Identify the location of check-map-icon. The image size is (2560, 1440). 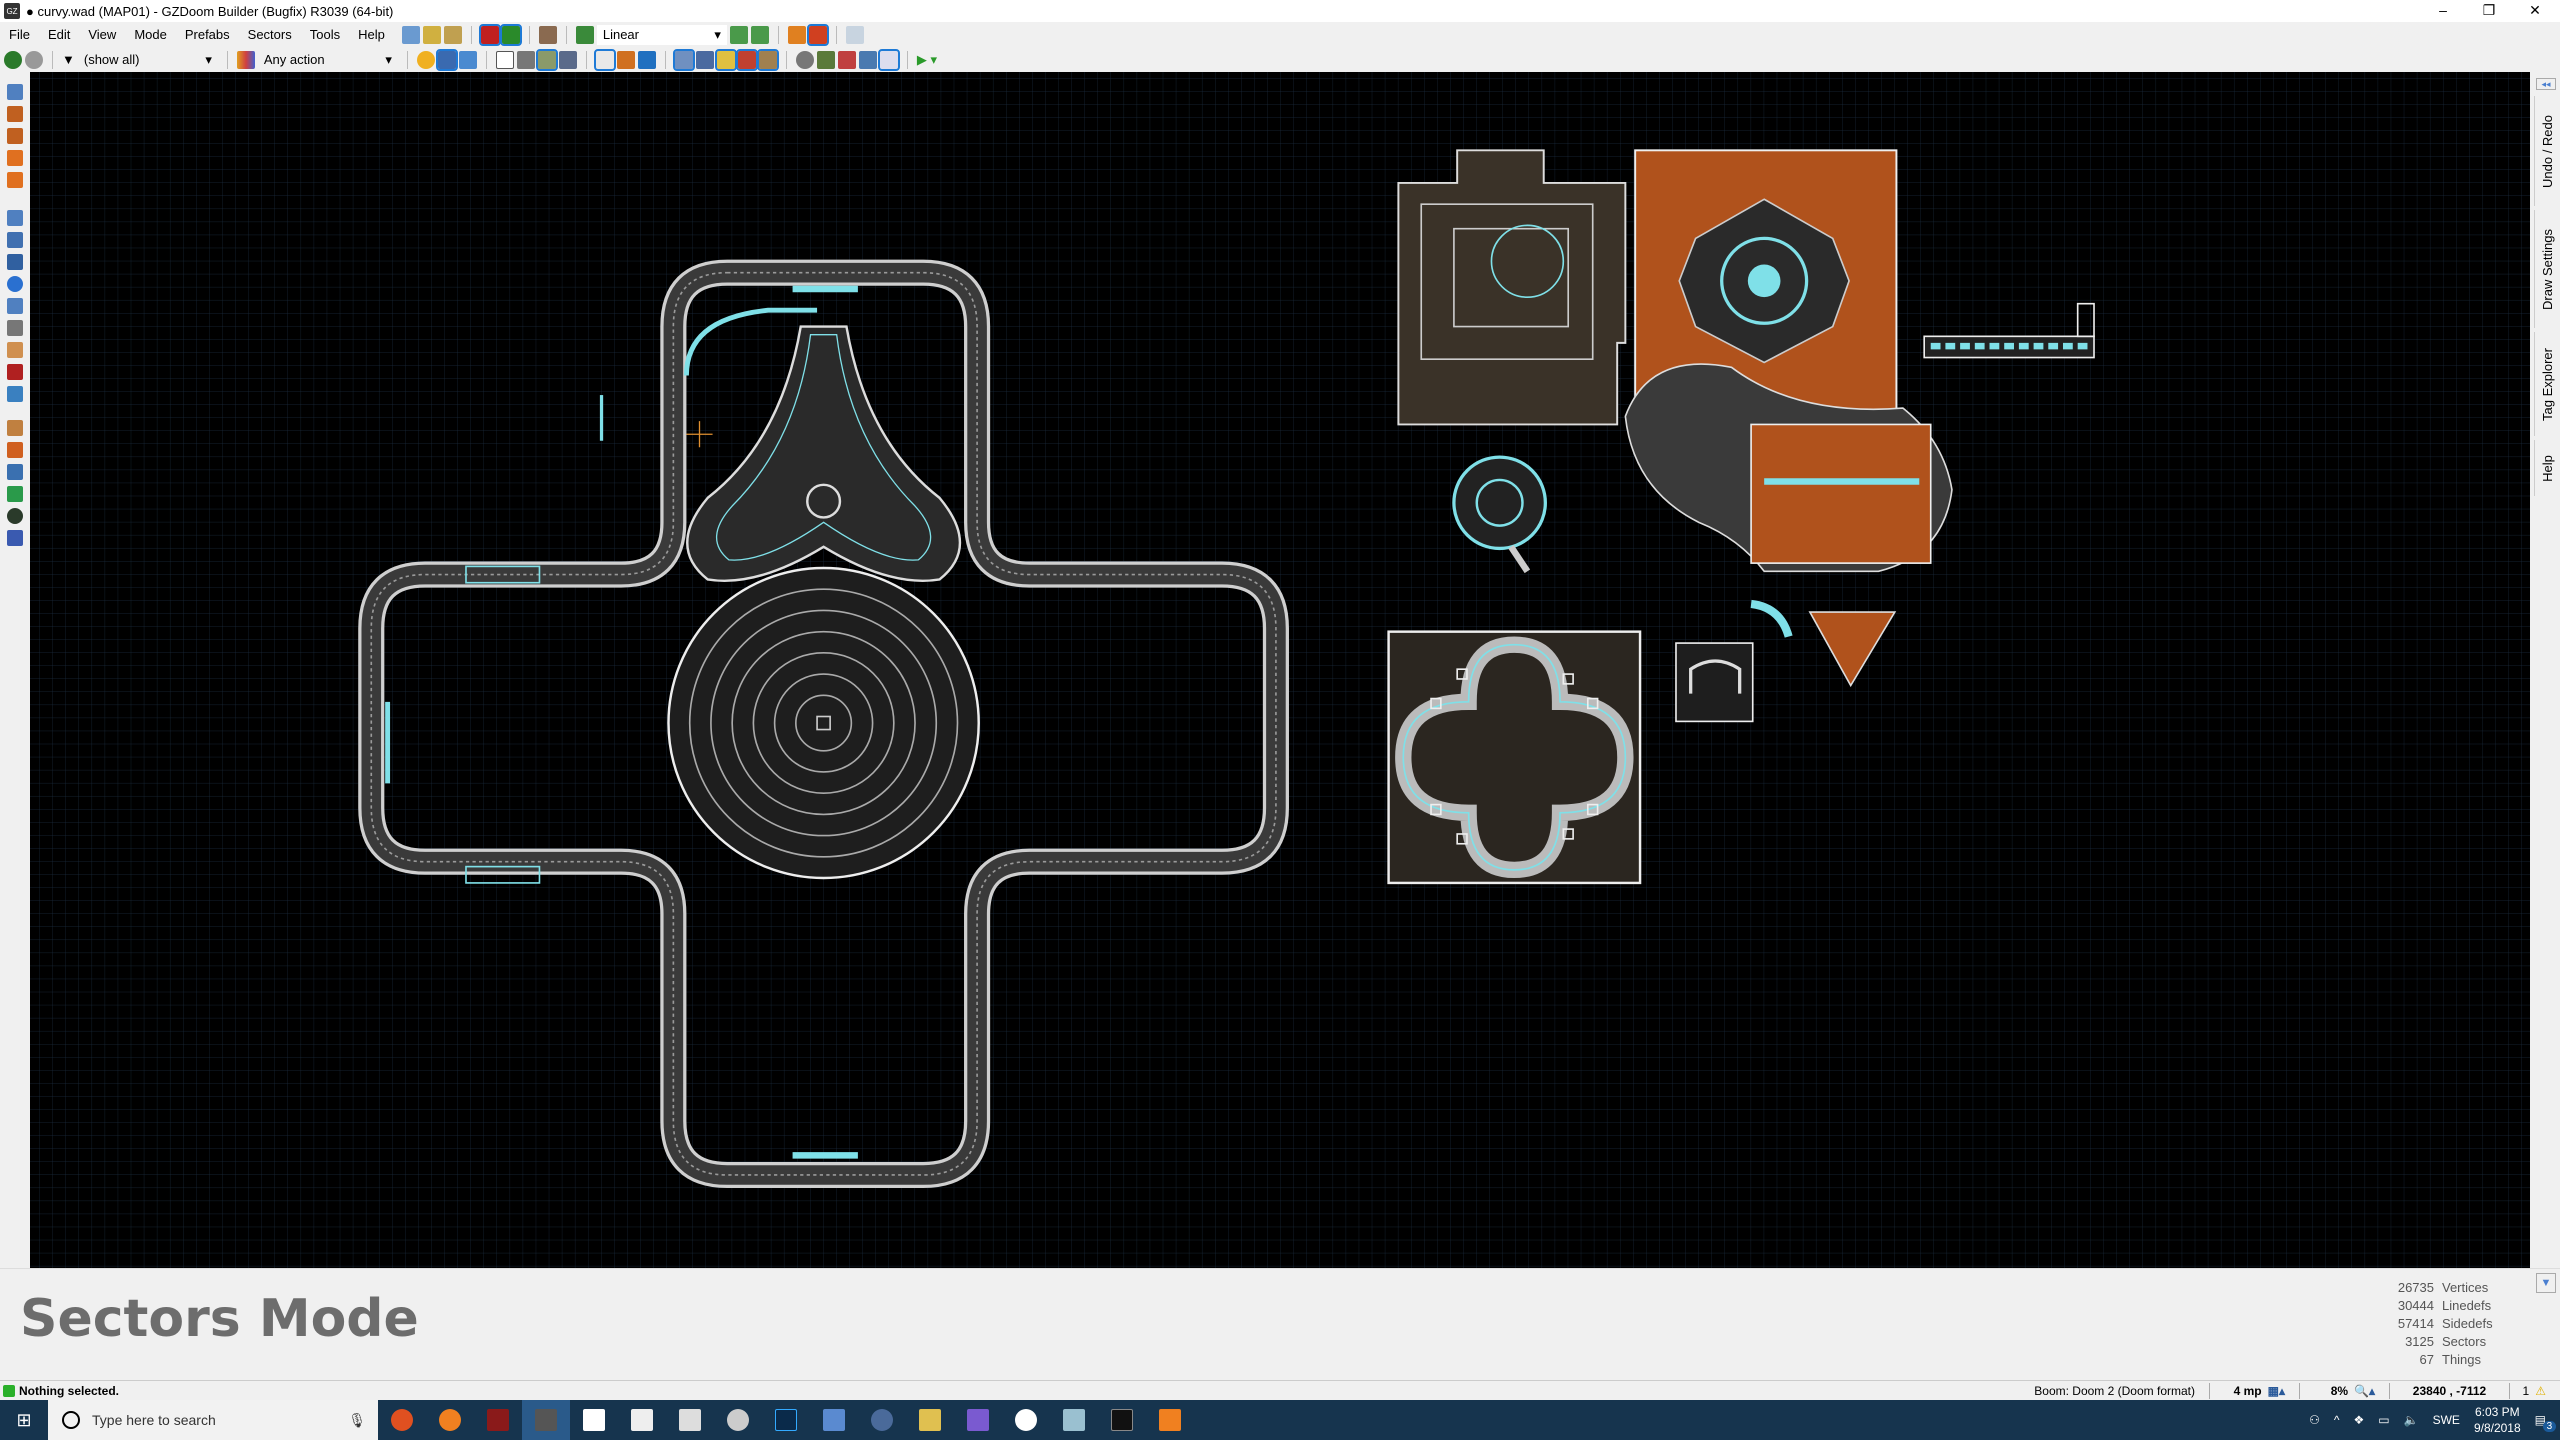
(15, 494).